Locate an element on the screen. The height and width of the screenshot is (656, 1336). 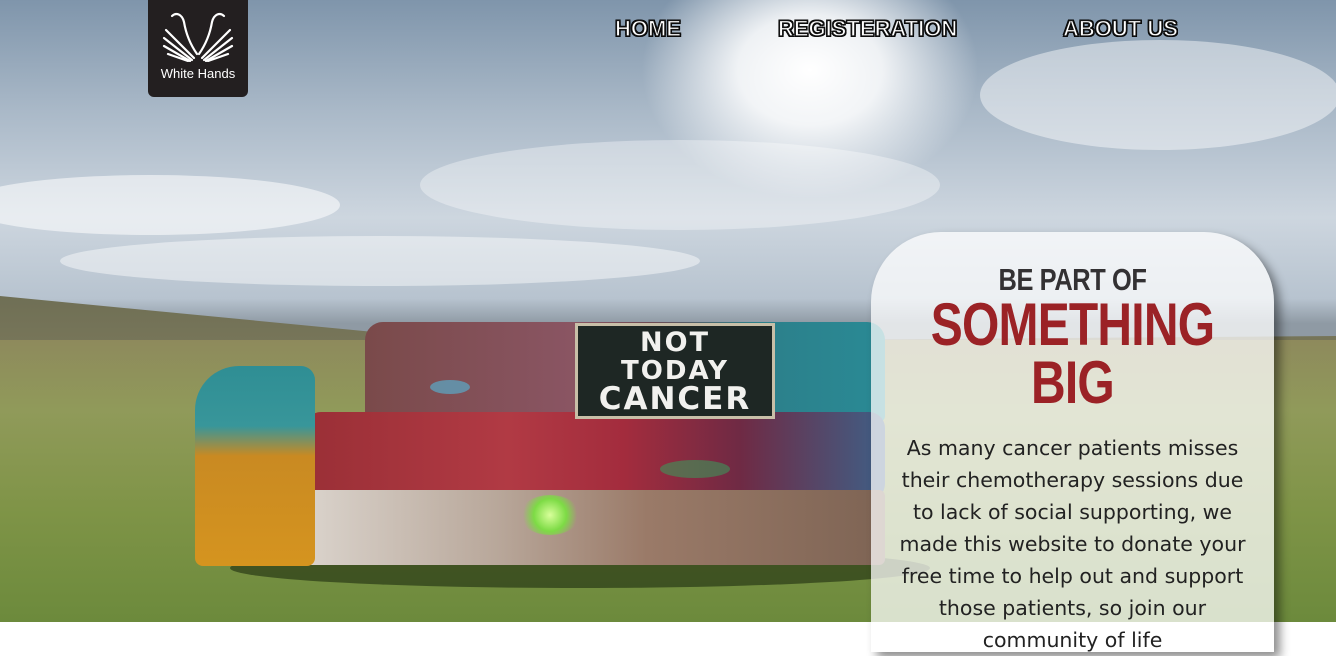
sign-line-1: NOT is located at coordinates (675, 342).